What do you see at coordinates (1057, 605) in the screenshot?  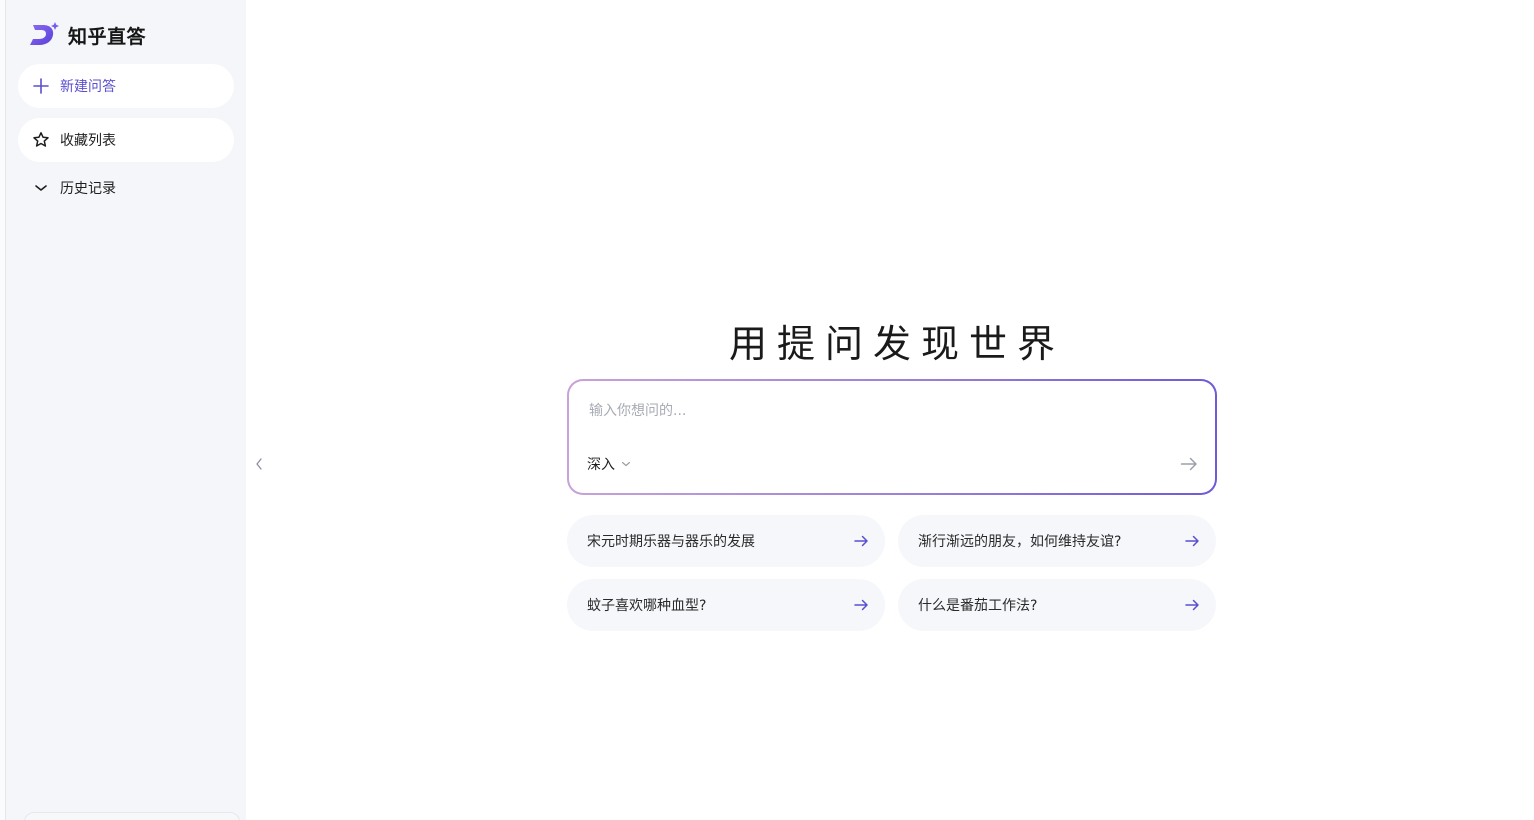 I see `suggestion-card: 什么是番茄工作法?` at bounding box center [1057, 605].